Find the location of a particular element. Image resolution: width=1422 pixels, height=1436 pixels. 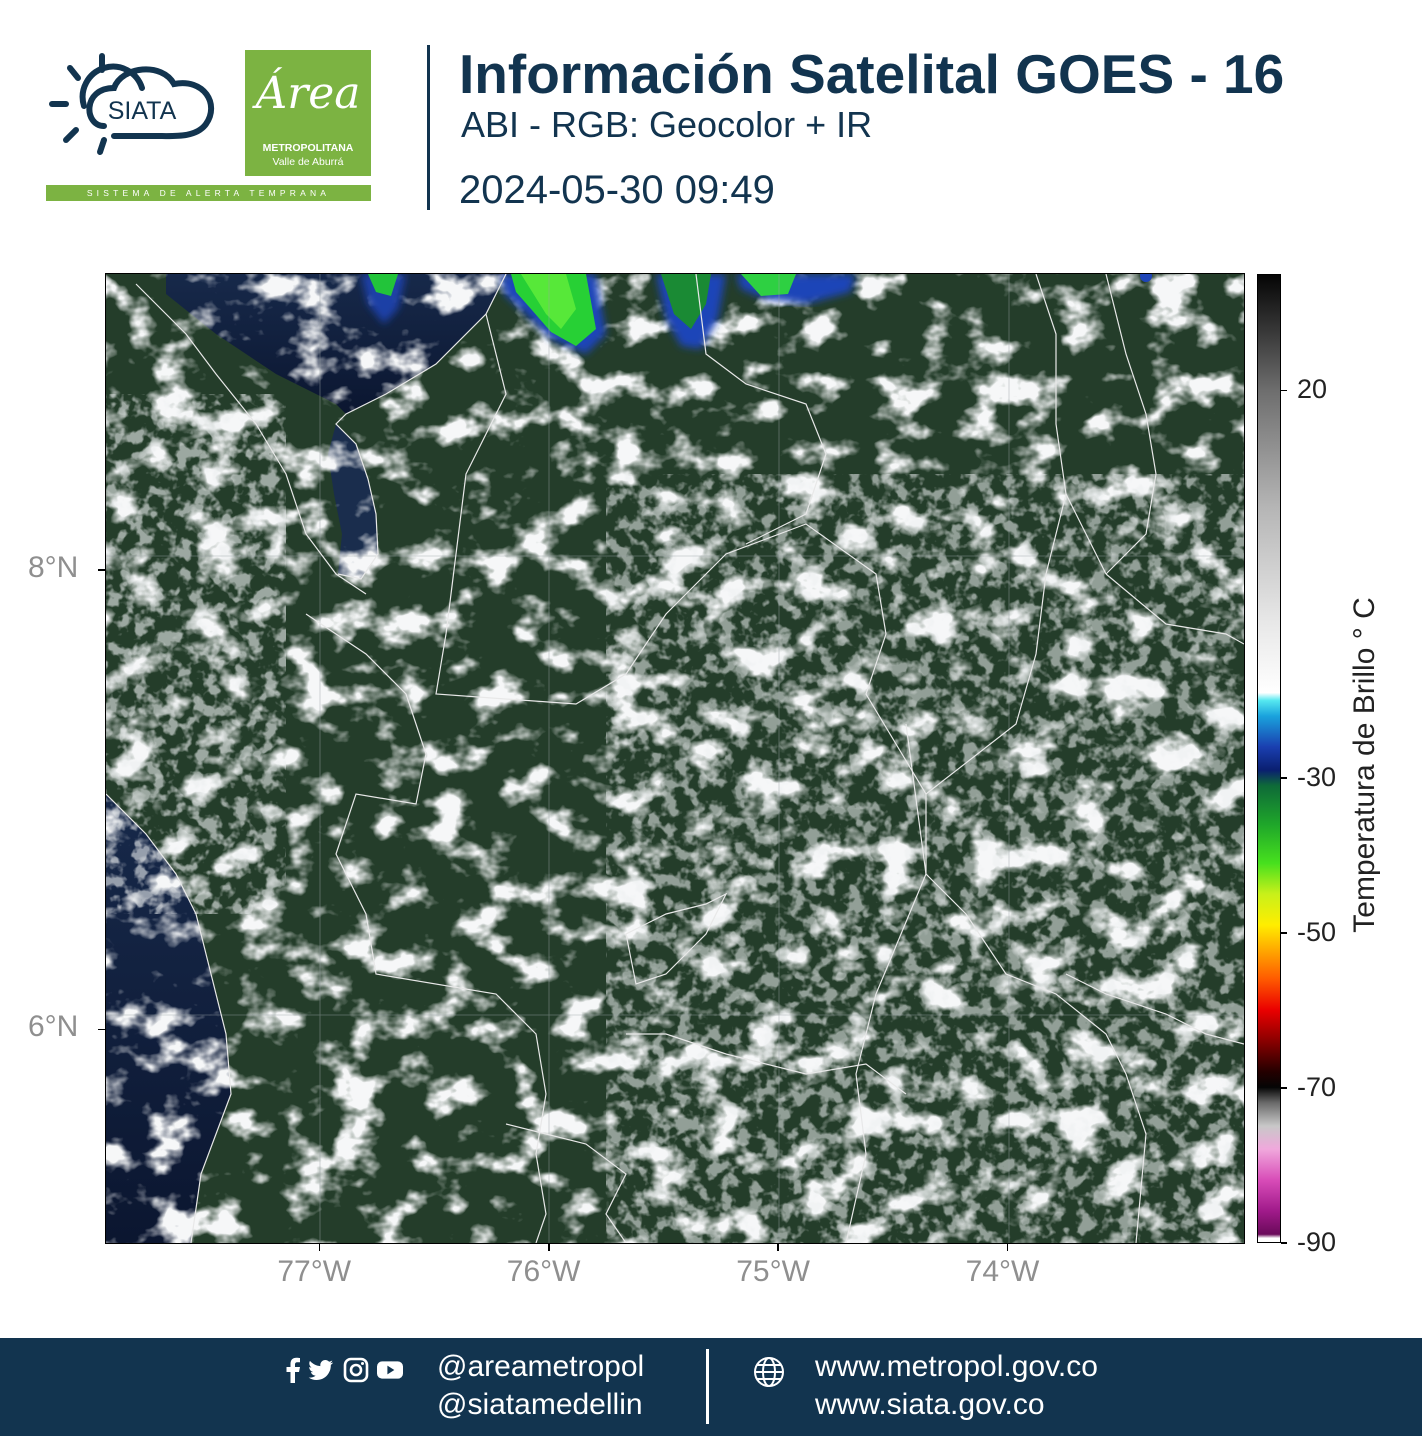

footer-handle-areametropol: @areametropol is located at coordinates (540, 1367).